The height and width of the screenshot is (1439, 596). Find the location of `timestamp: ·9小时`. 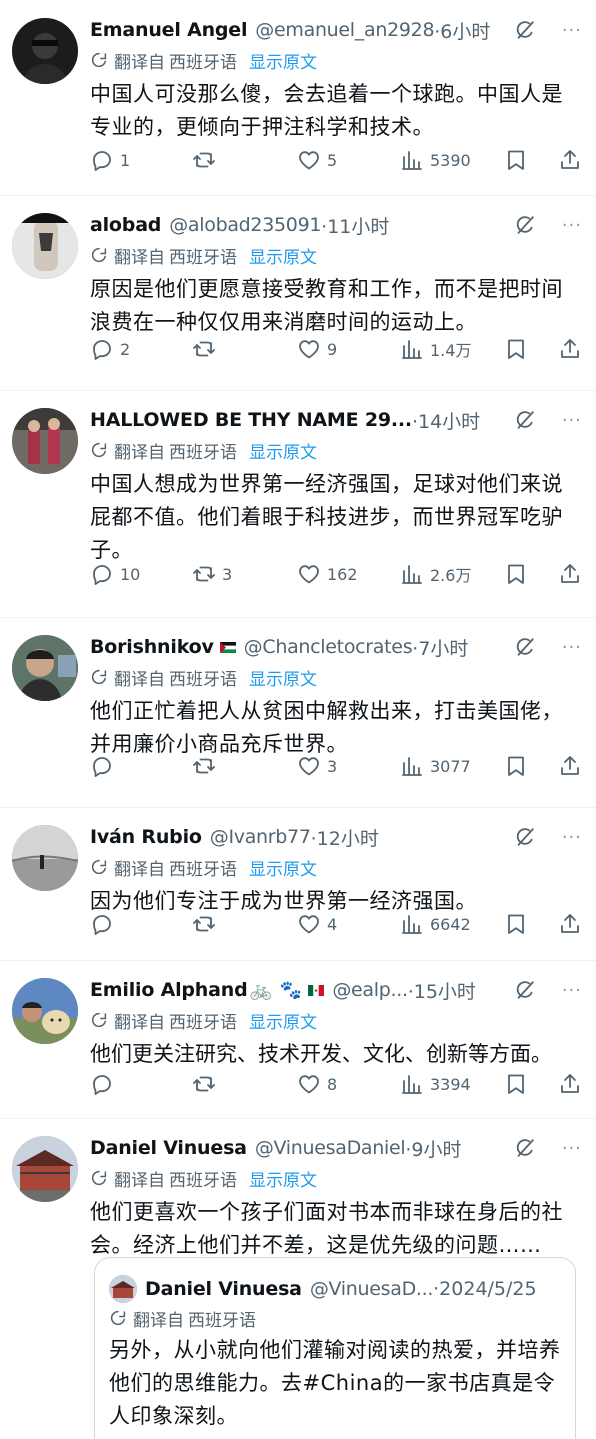

timestamp: ·9小时 is located at coordinates (433, 1148).